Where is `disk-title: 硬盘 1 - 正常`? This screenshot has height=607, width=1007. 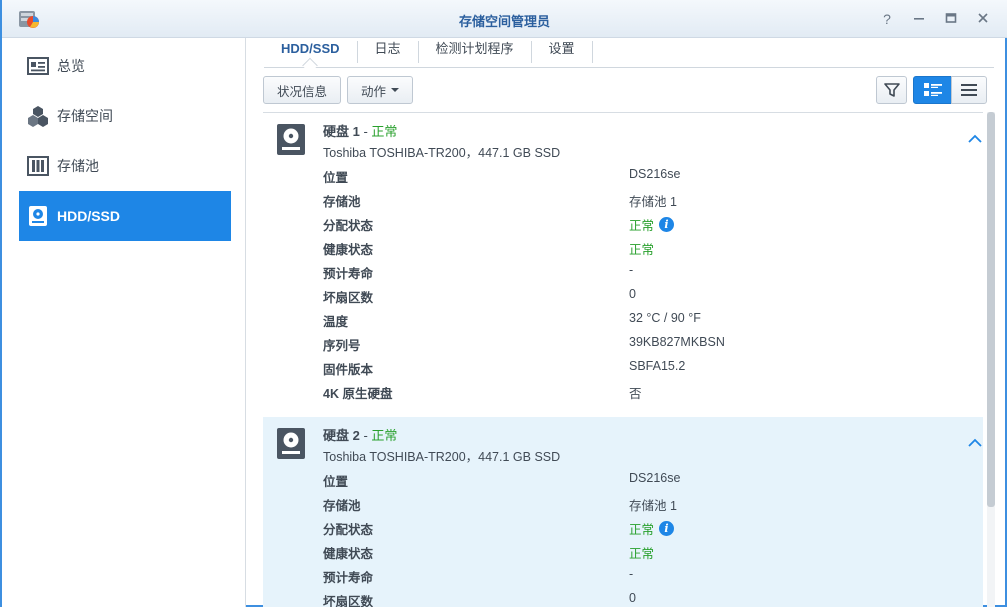 disk-title: 硬盘 1 - 正常 is located at coordinates (360, 130).